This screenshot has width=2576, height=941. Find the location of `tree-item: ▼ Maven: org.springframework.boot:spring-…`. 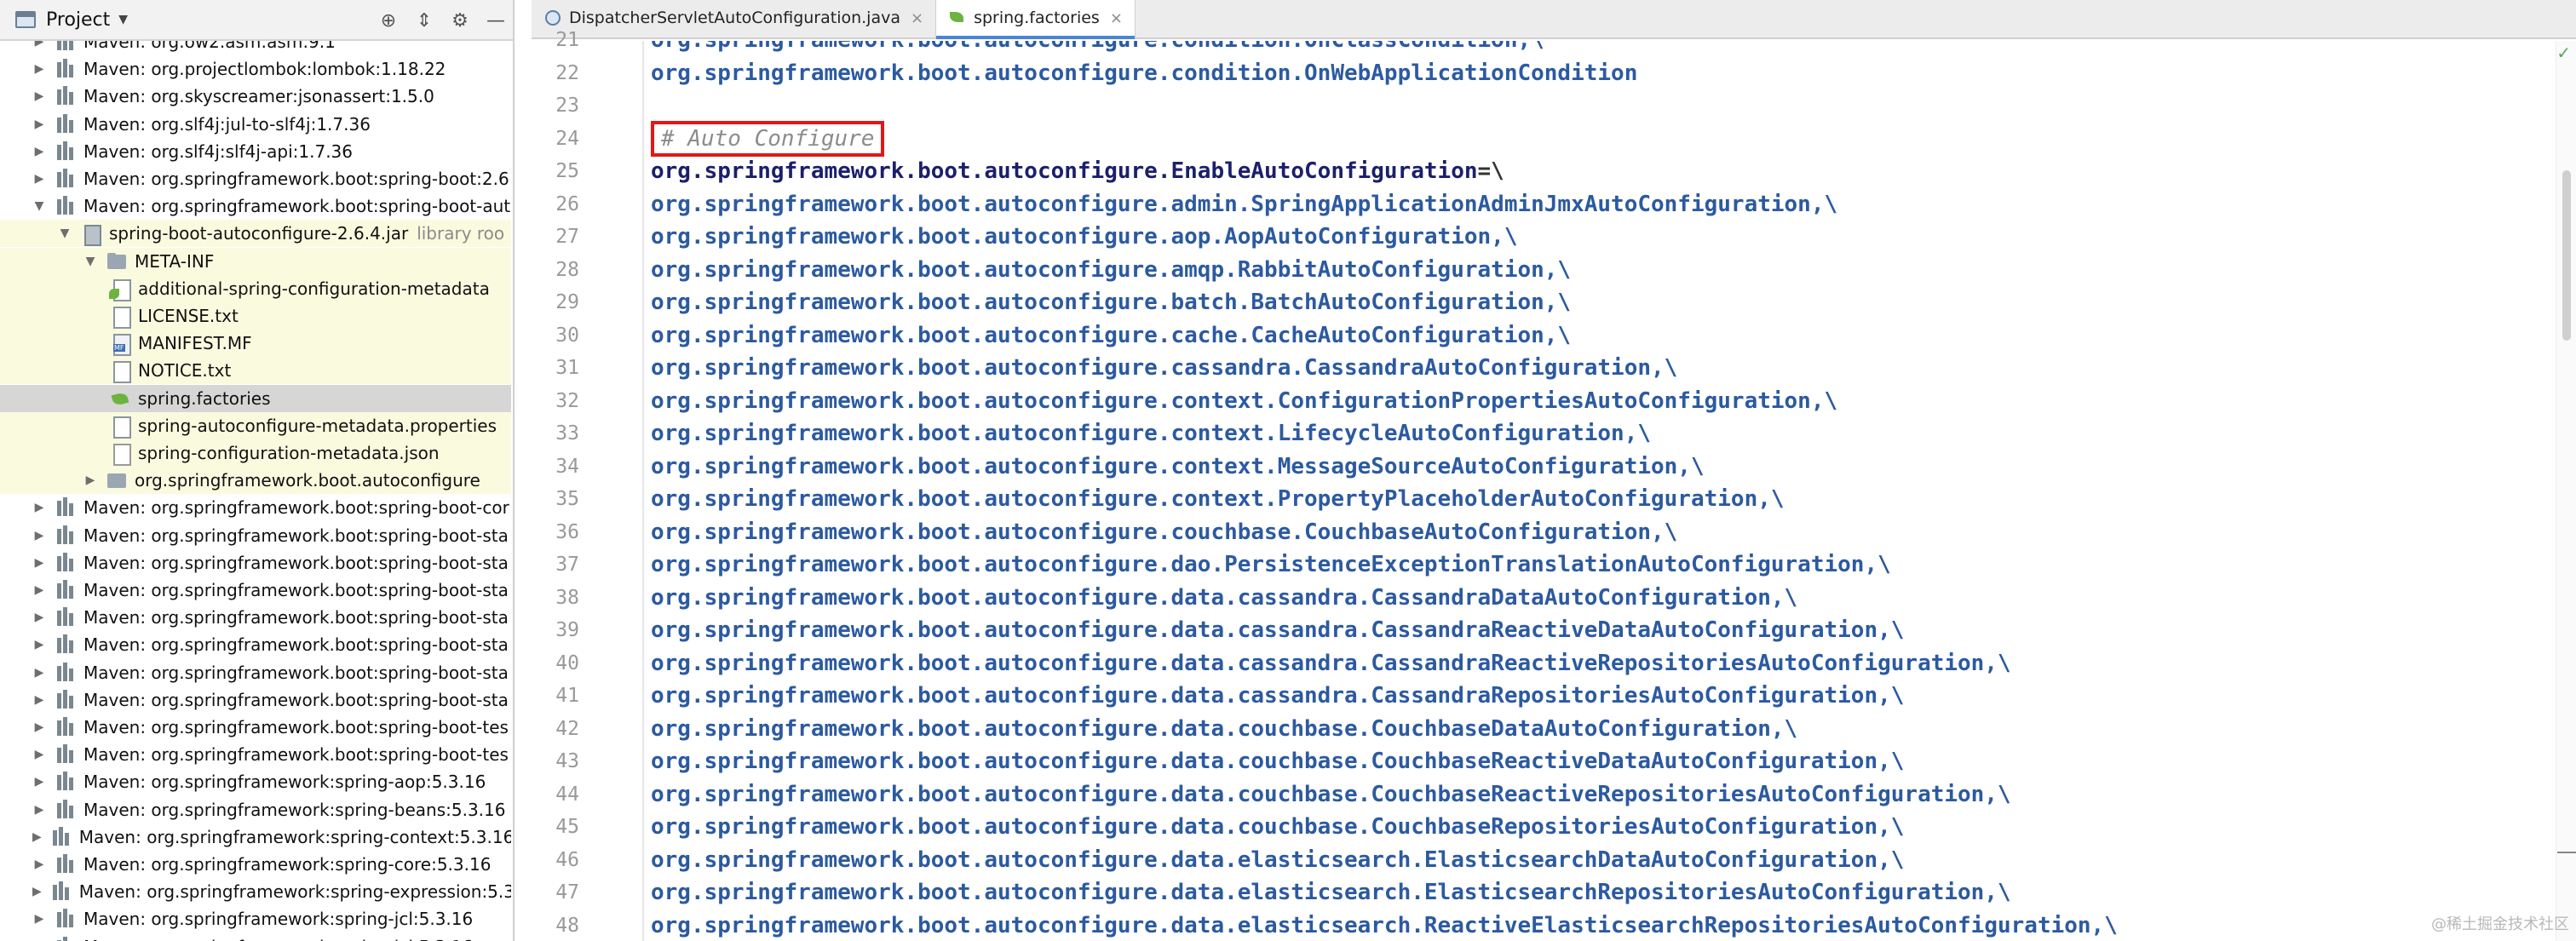

tree-item: ▼ Maven: org.springframework.boot:spring-… is located at coordinates (256, 206).